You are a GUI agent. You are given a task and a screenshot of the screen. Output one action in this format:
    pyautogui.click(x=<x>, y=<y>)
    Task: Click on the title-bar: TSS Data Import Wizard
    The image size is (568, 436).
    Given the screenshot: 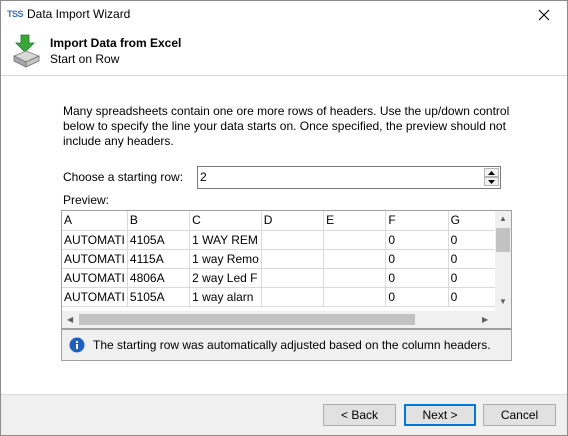 What is the action you would take?
    pyautogui.click(x=284, y=15)
    